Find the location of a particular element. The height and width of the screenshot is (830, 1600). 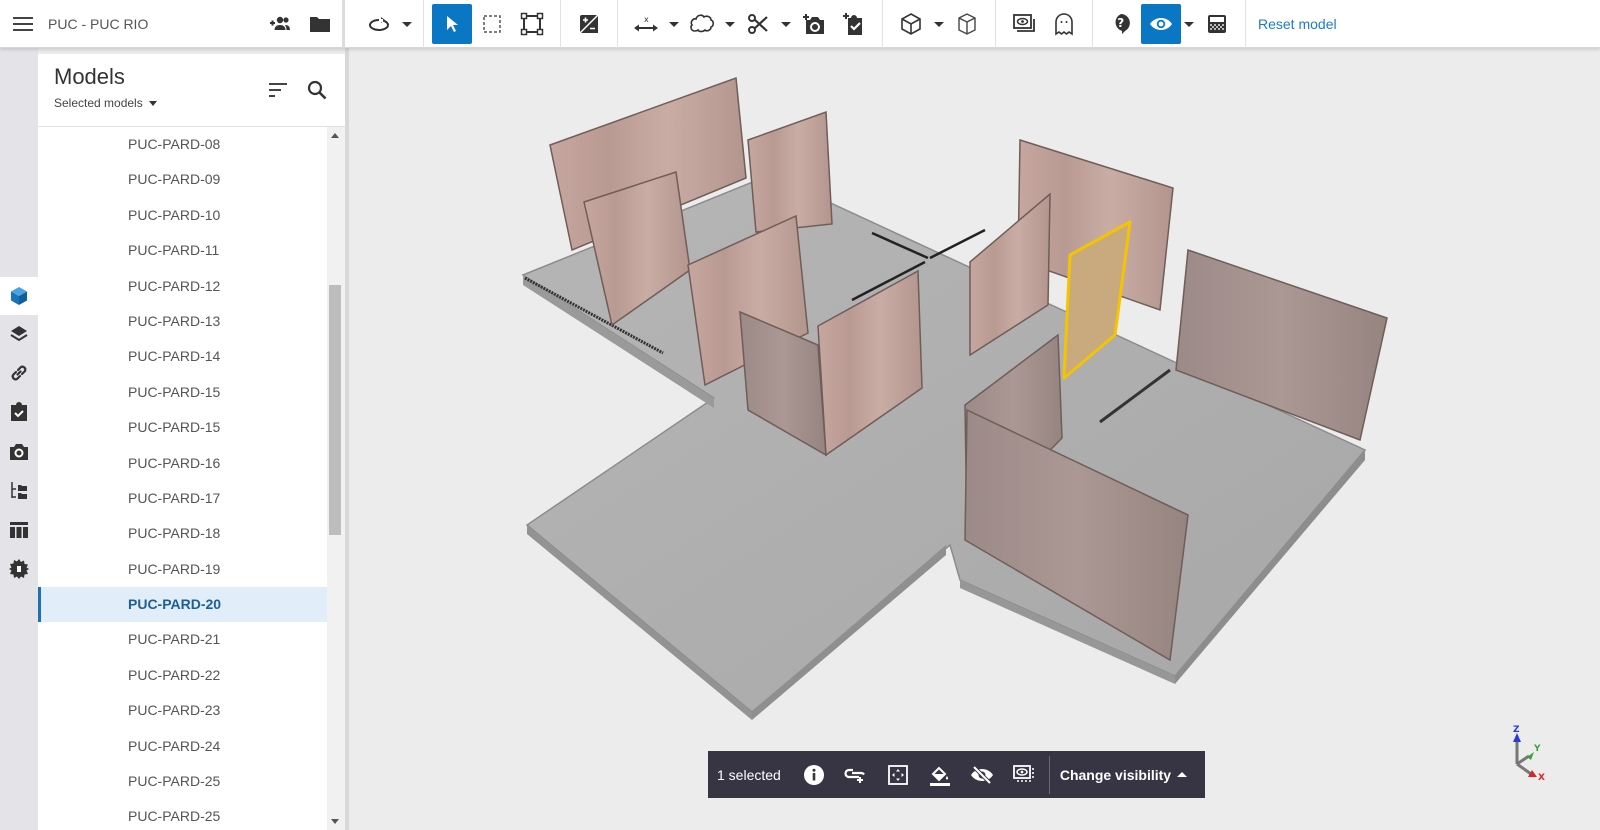

model-list-item: PUC-PARD-14 is located at coordinates (182, 356).